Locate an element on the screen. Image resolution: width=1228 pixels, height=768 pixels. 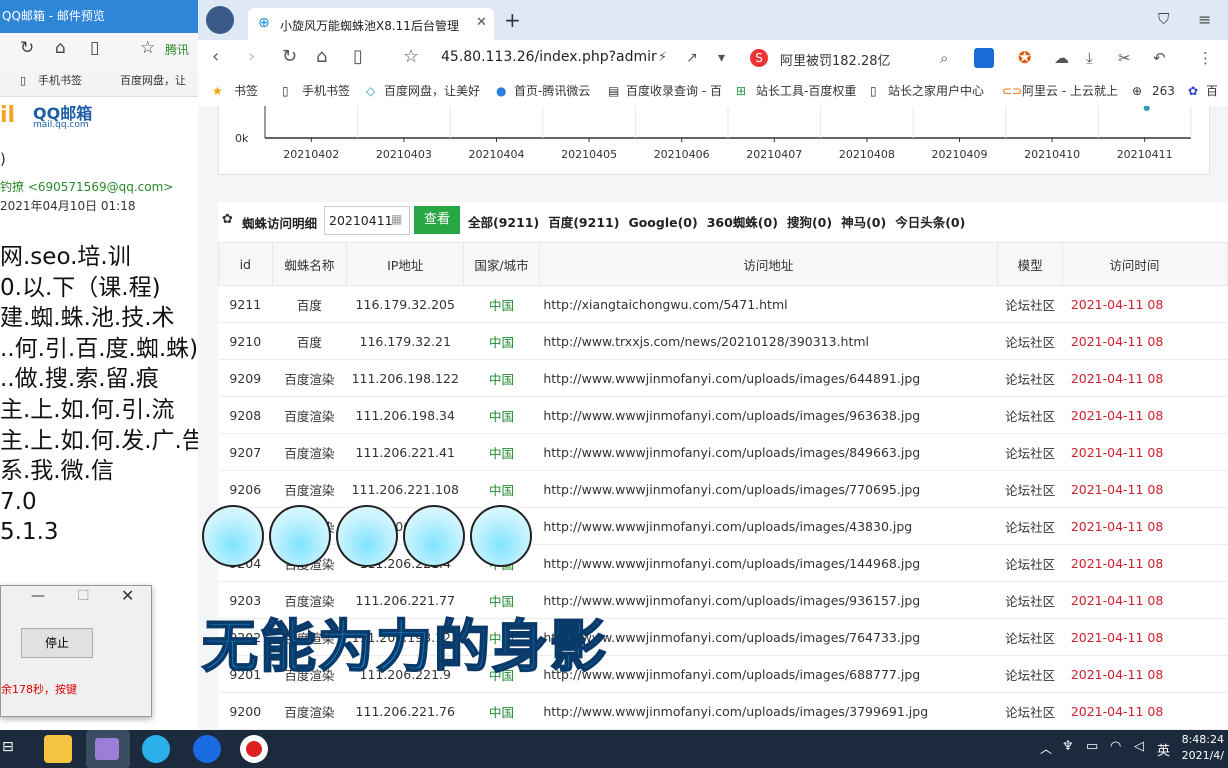
spider-stat: 神马(0) is located at coordinates (863, 222).